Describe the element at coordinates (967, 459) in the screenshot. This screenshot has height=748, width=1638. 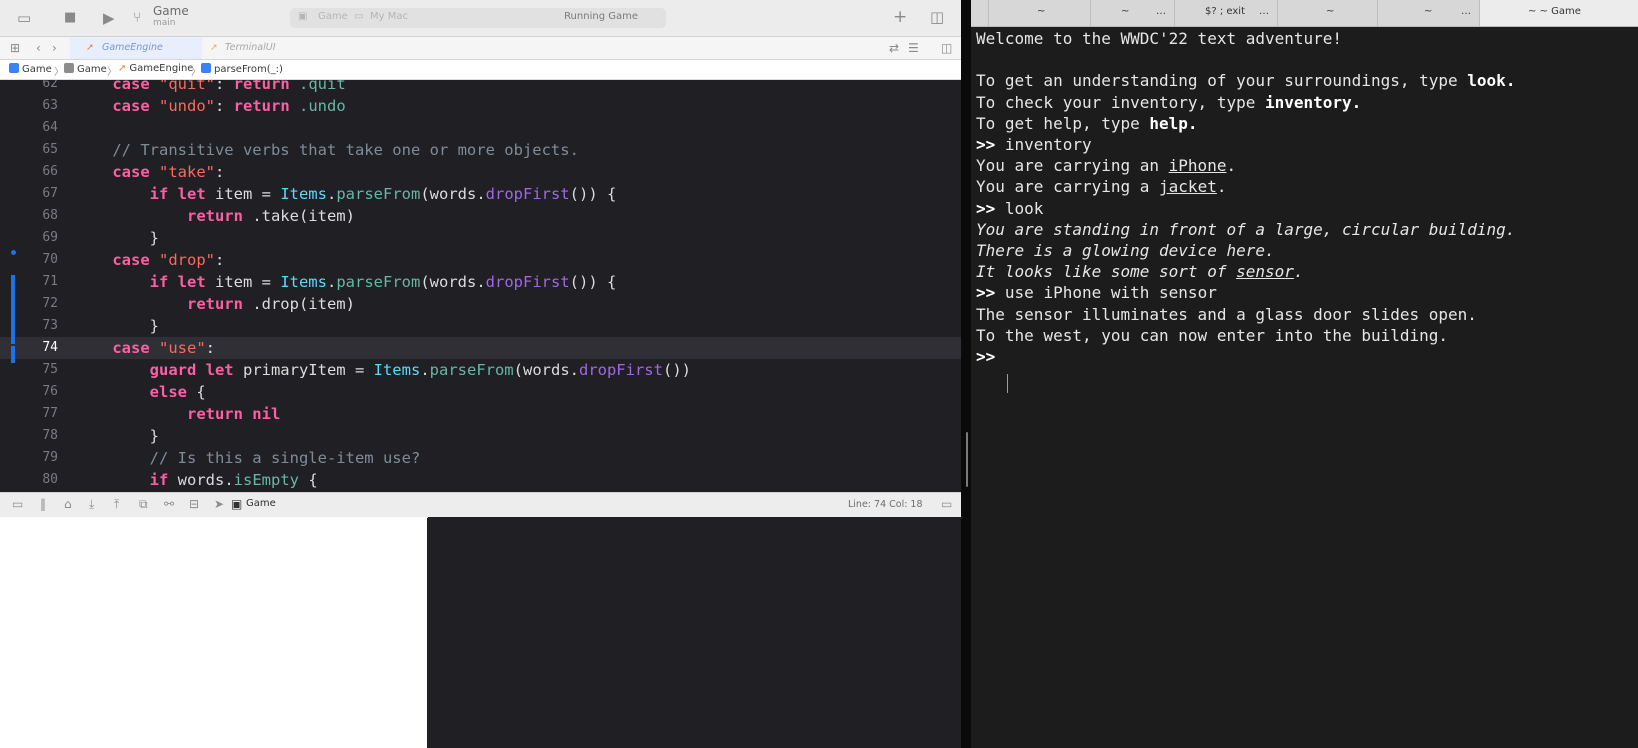
I see `divider-handle` at that location.